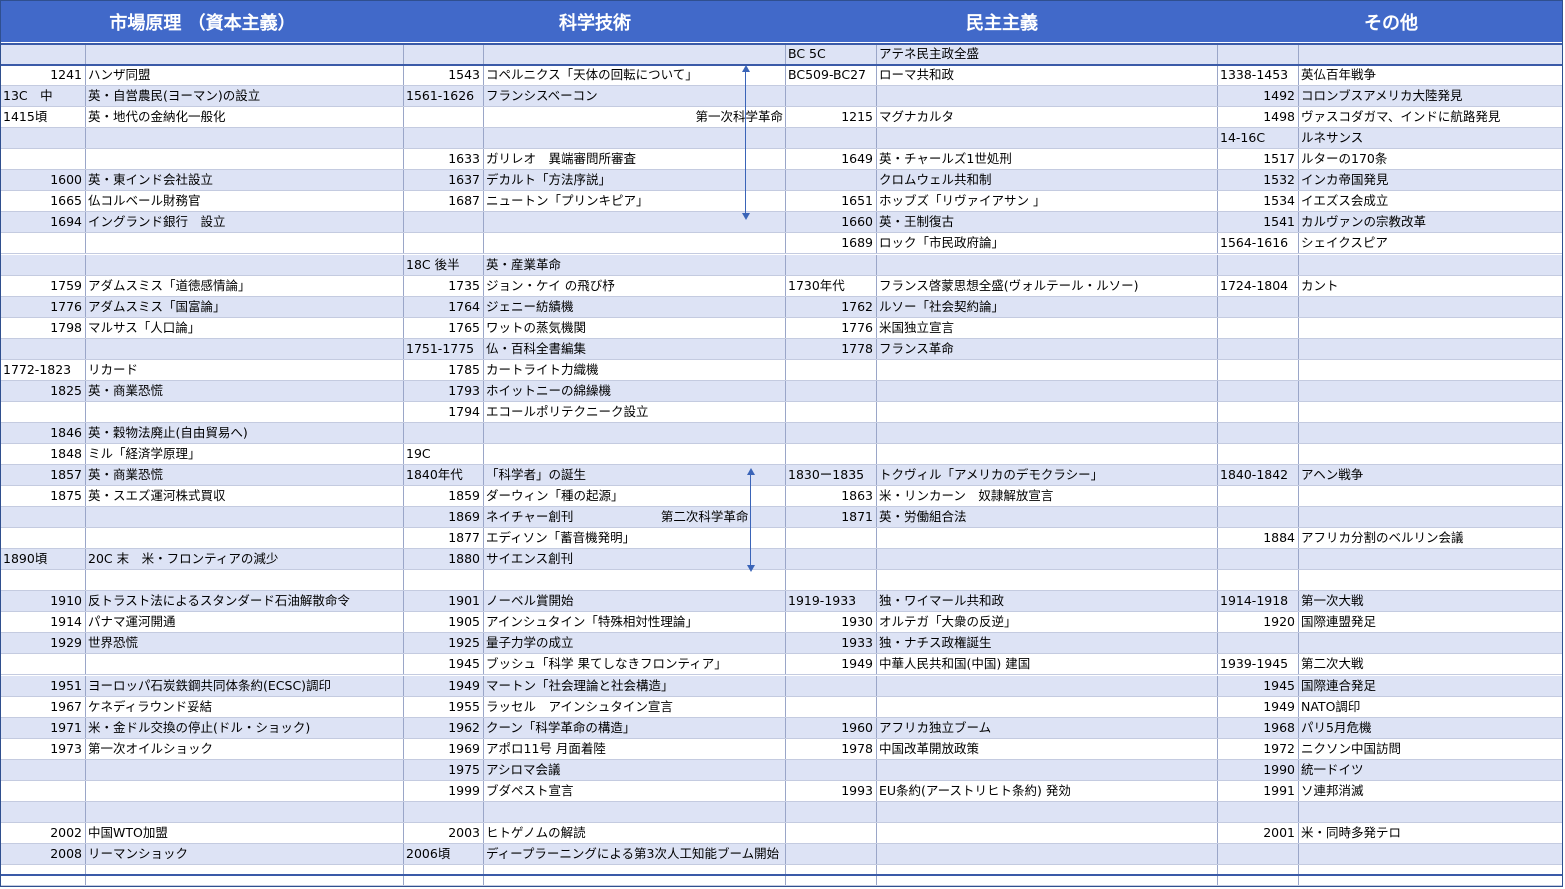 Image resolution: width=1565 pixels, height=889 pixels. What do you see at coordinates (444, 622) in the screenshot?
I see `science-year-cell: 1905` at bounding box center [444, 622].